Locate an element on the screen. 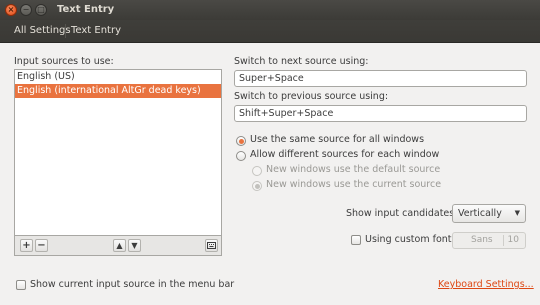 This screenshot has width=540, height=305. input-candidates-dropdown: Vertically ▼ is located at coordinates (489, 213).